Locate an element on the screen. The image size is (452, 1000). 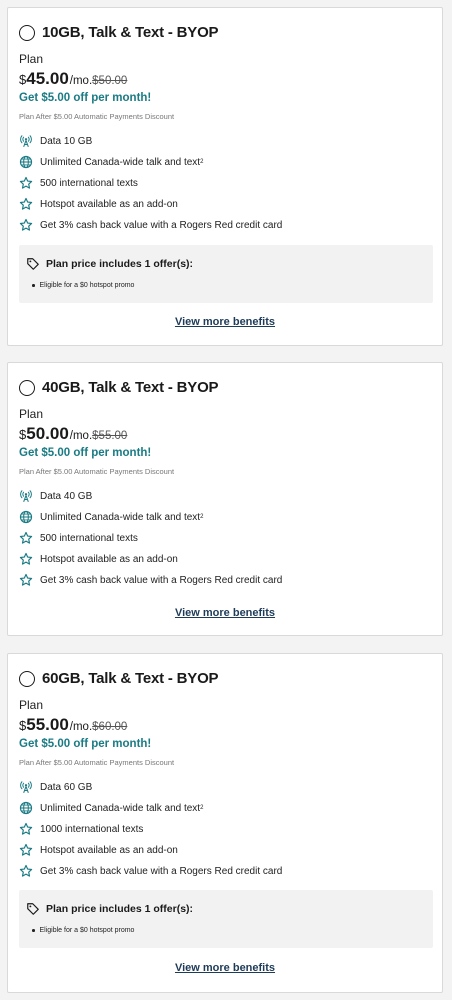
price-row: $45.00/mo. $50.00 is located at coordinates (73, 79).